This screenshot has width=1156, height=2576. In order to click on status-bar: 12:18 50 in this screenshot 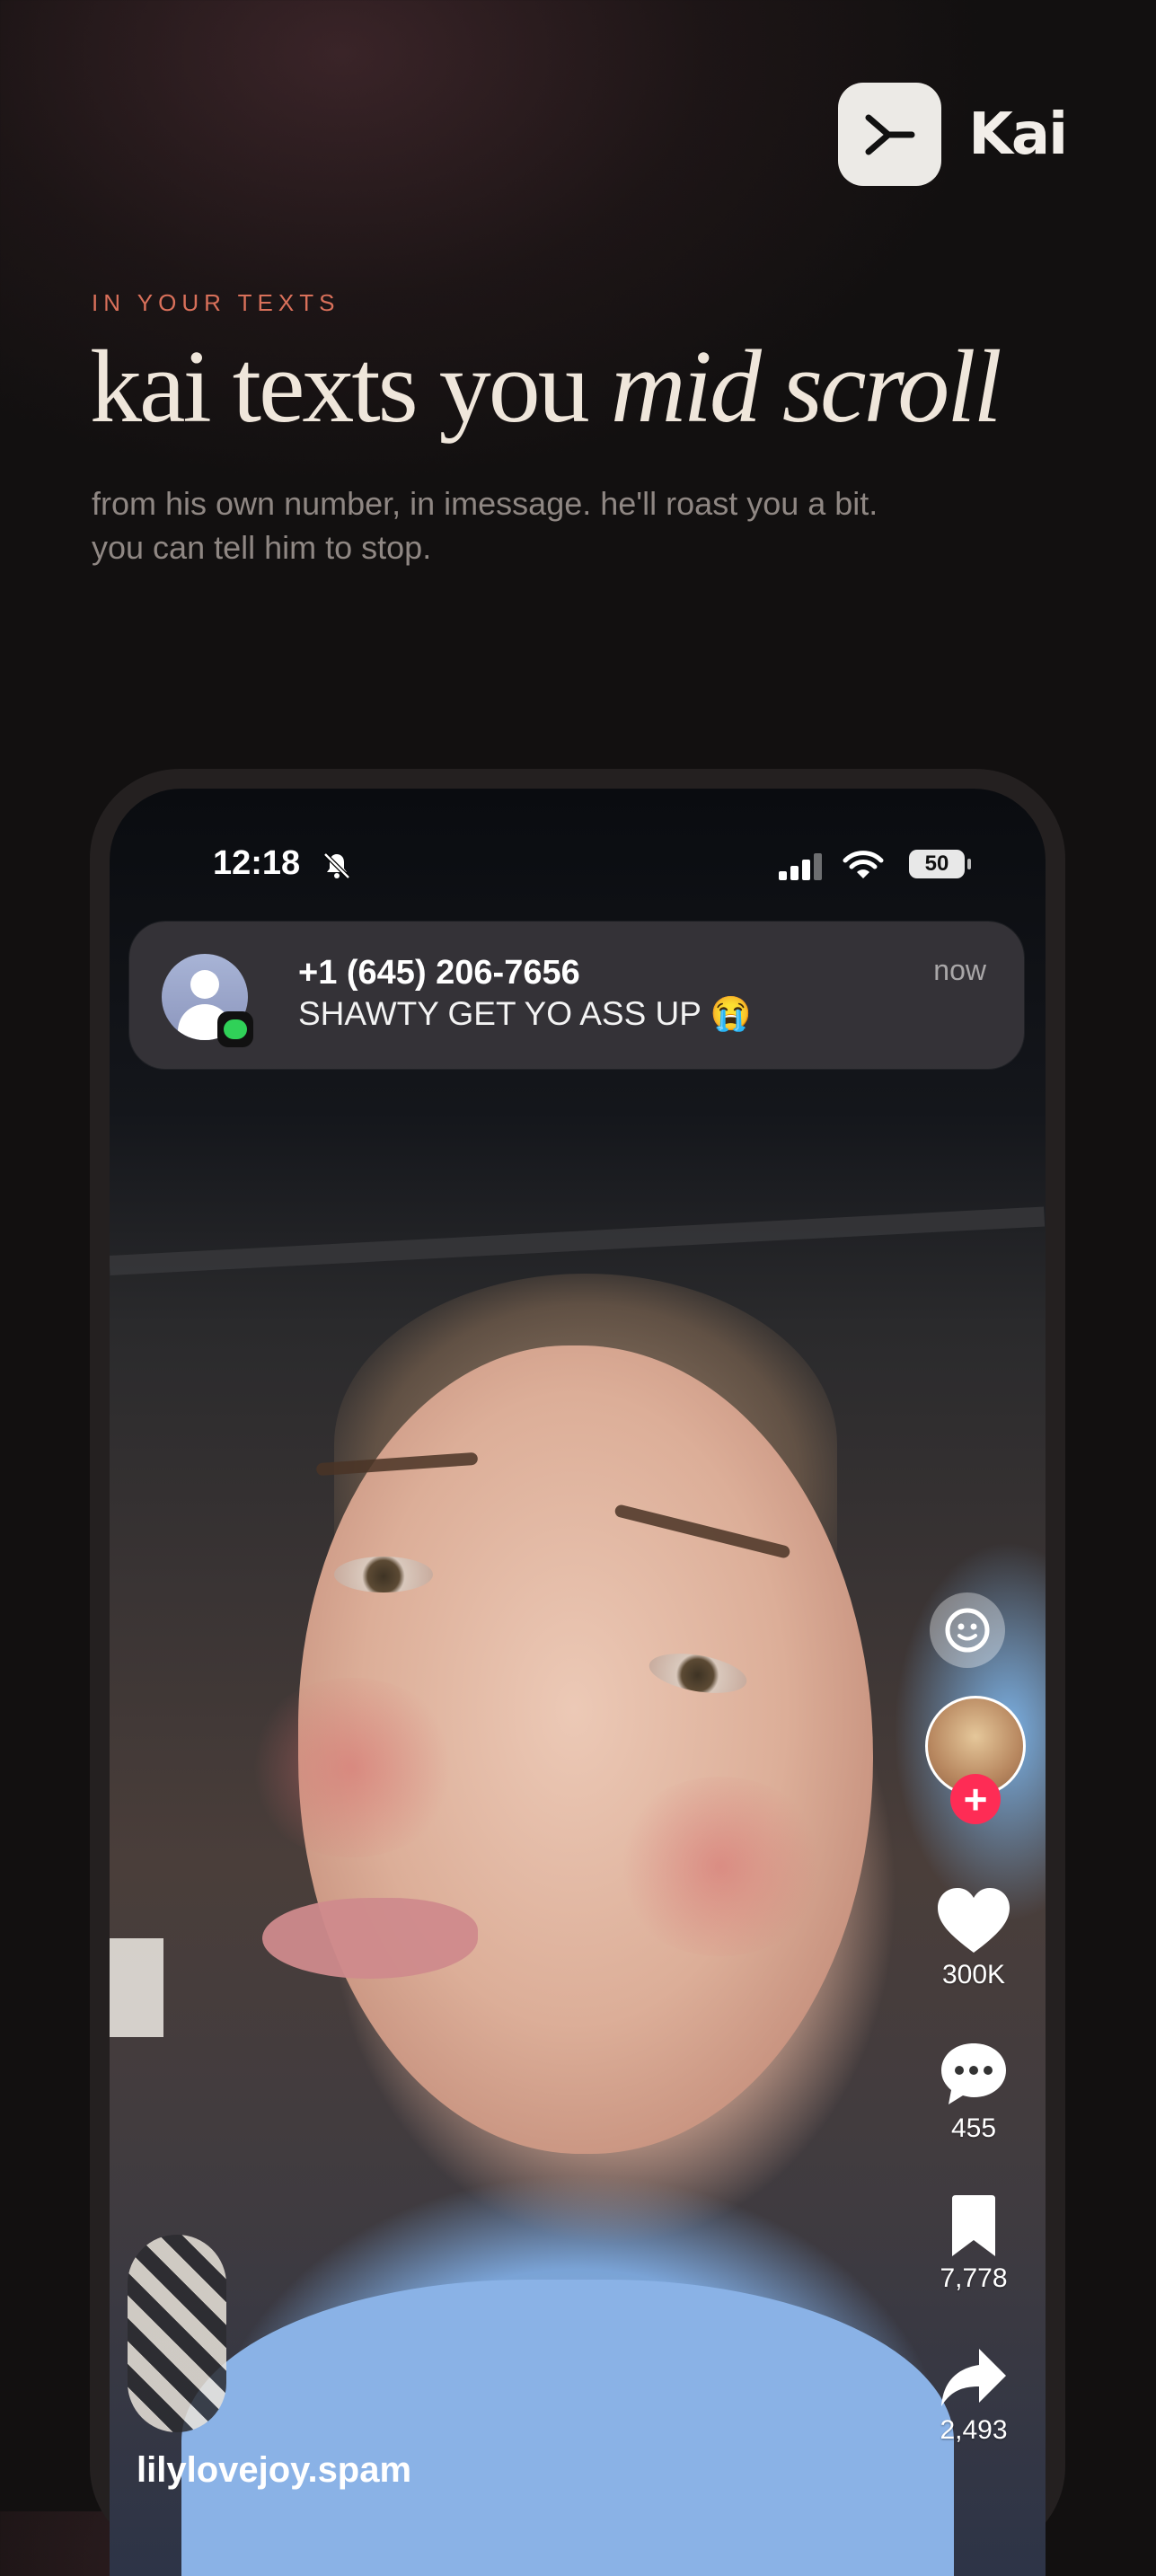, I will do `click(578, 866)`.